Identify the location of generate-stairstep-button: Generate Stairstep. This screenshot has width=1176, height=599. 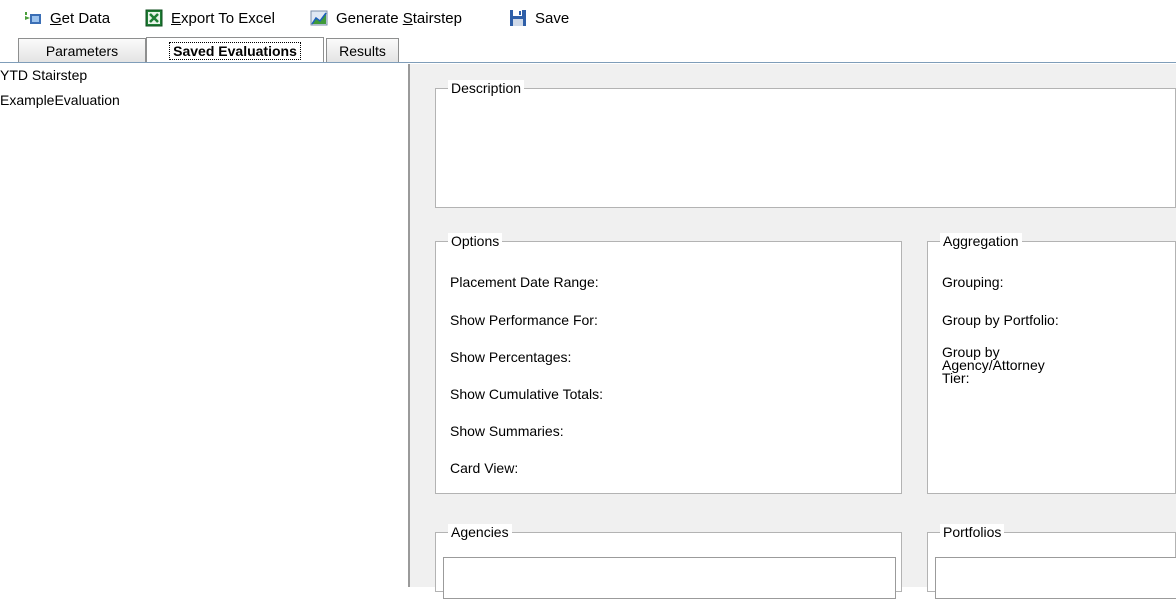
(386, 18).